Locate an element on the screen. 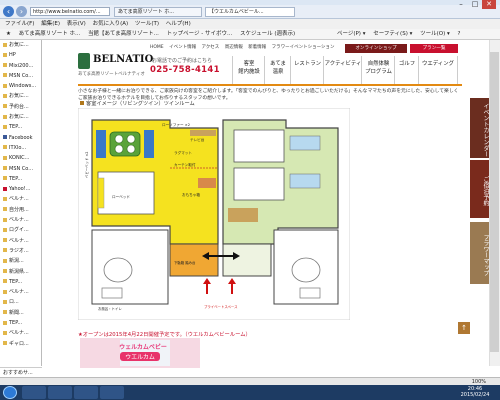 The width and height of the screenshot is (500, 400). forward-button: › is located at coordinates (21, 11).